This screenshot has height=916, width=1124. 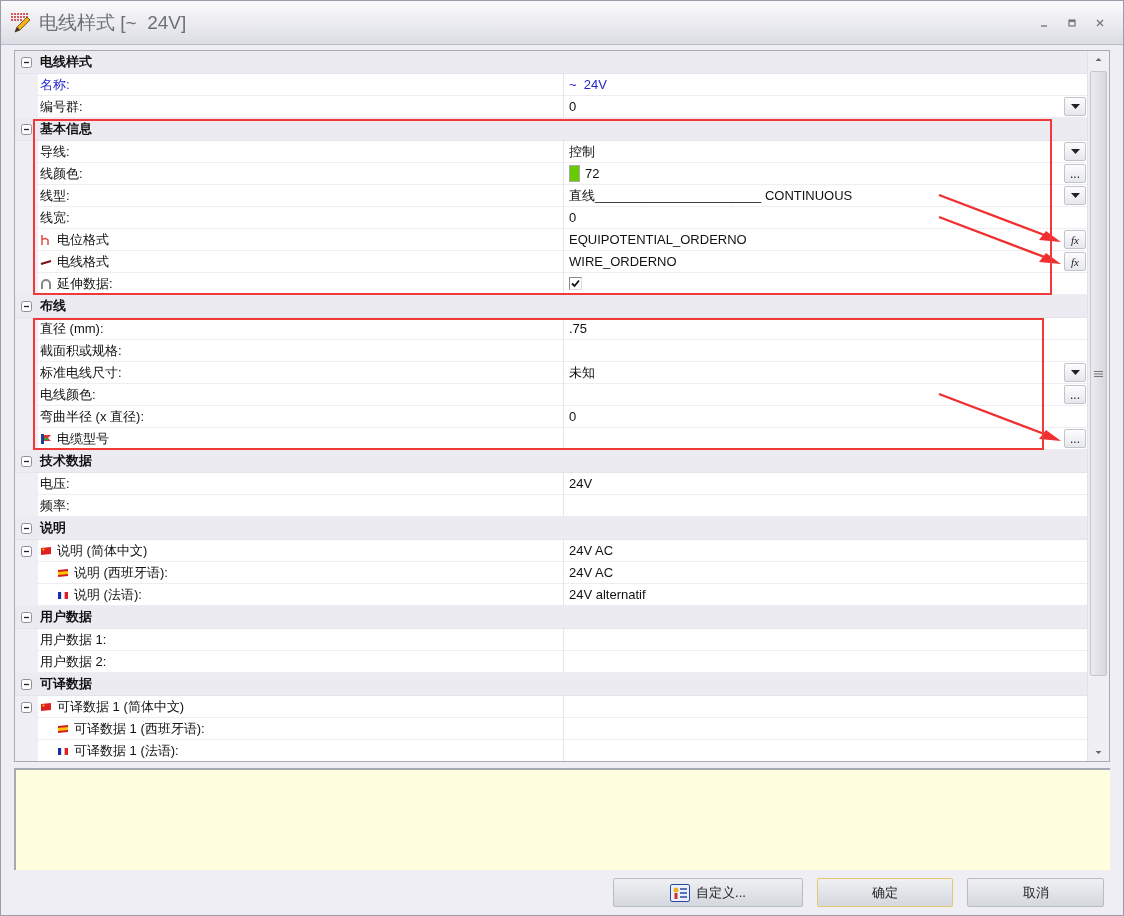 What do you see at coordinates (551, 506) in the screenshot?
I see `property-row: 频率:` at bounding box center [551, 506].